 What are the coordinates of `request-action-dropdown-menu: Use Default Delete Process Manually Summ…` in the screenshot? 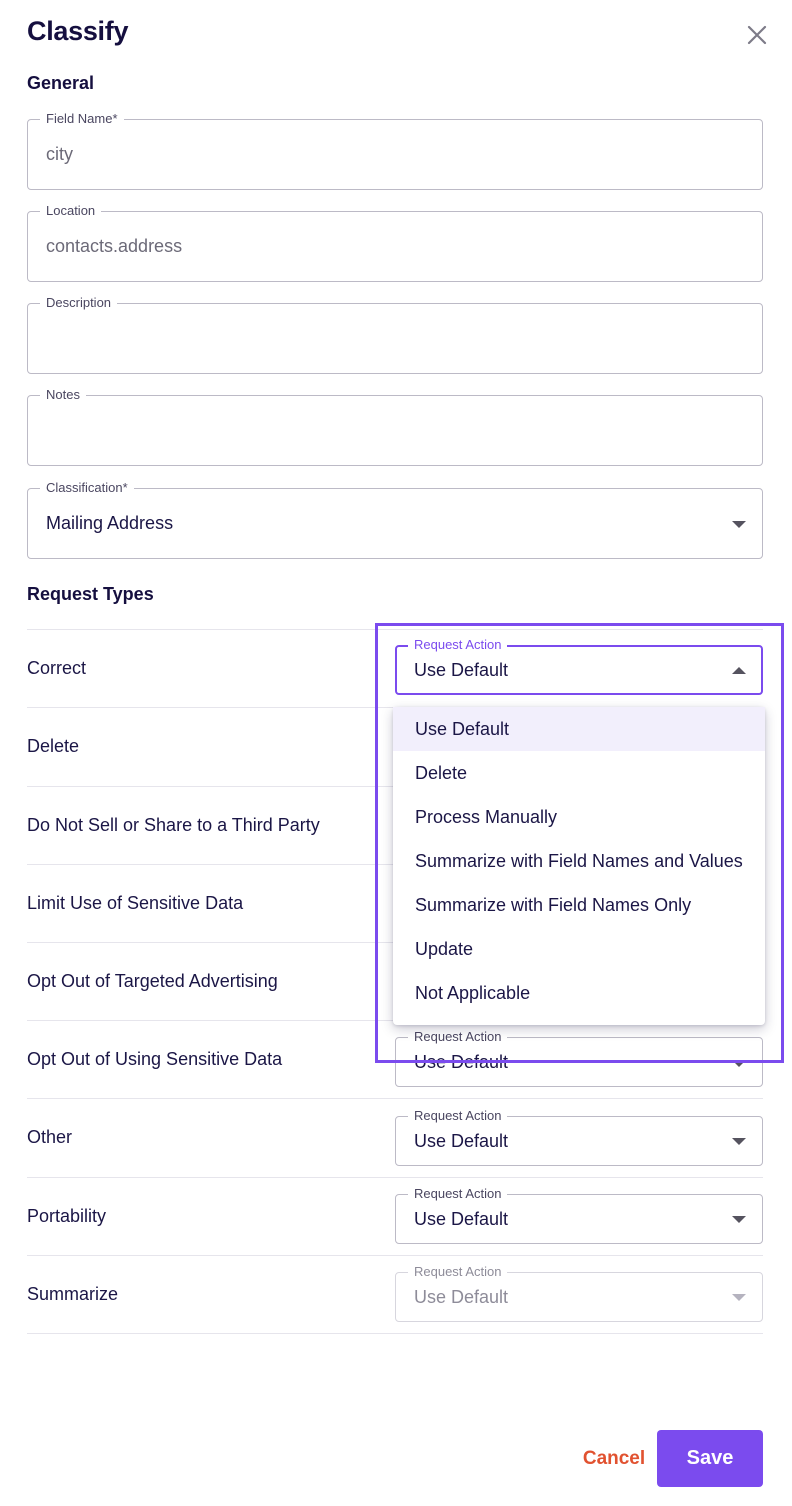 It's located at (579, 866).